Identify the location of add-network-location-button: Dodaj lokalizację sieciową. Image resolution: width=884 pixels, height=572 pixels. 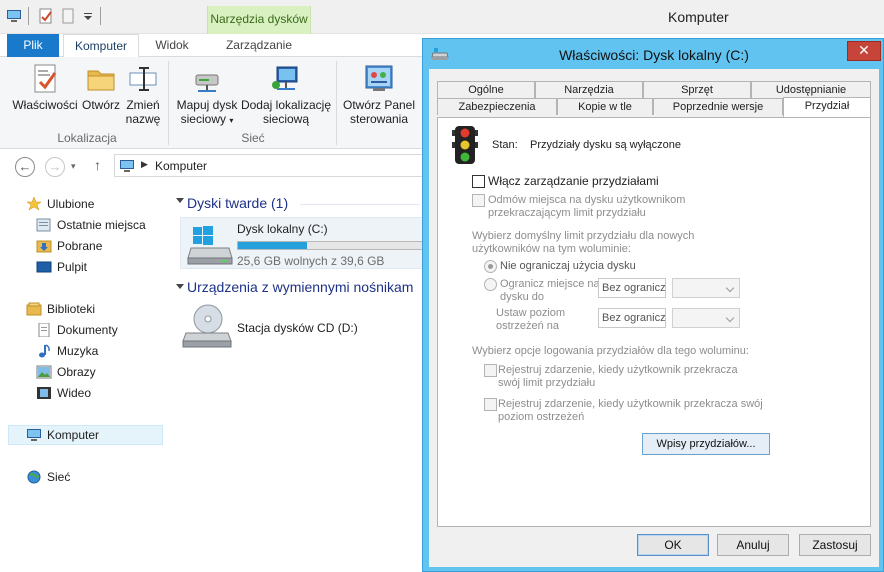
(286, 94).